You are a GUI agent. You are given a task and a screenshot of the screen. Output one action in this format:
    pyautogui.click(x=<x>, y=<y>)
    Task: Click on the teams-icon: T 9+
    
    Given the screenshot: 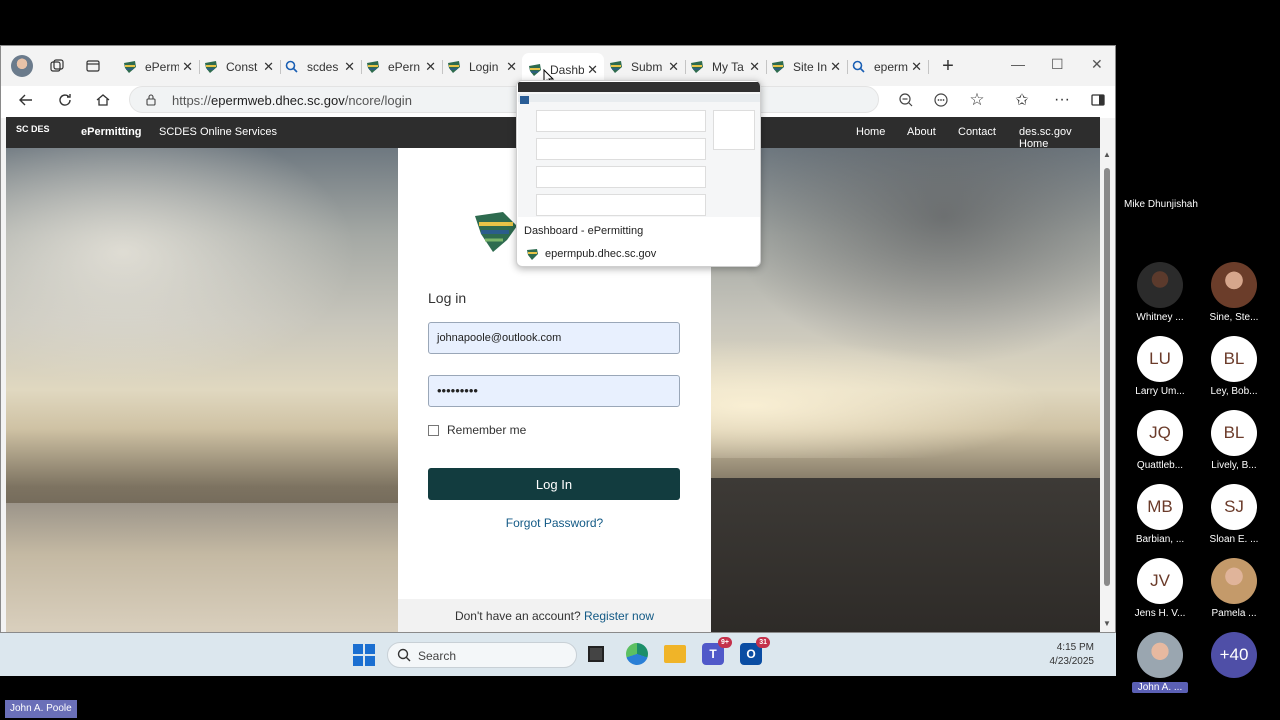 What is the action you would take?
    pyautogui.click(x=717, y=651)
    